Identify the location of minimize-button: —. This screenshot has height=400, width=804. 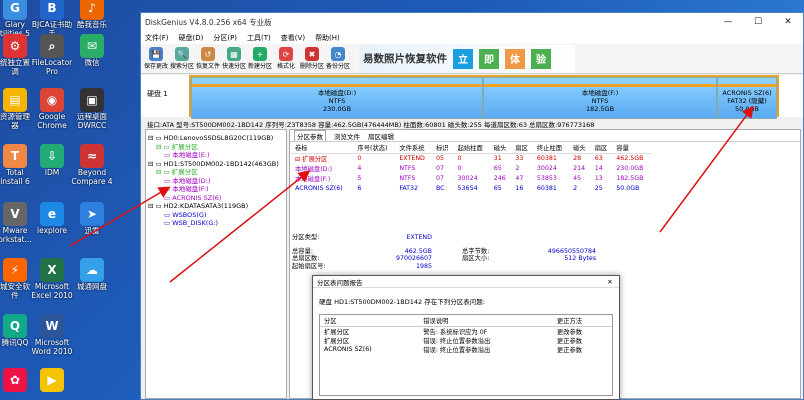
(728, 22).